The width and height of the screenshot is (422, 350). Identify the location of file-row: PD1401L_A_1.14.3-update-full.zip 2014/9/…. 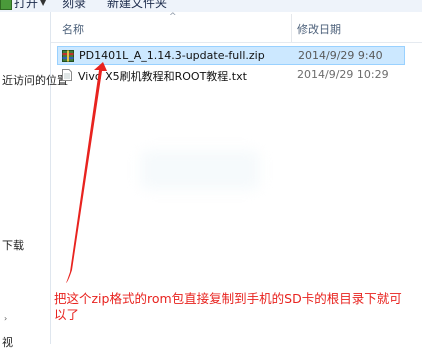
(231, 55).